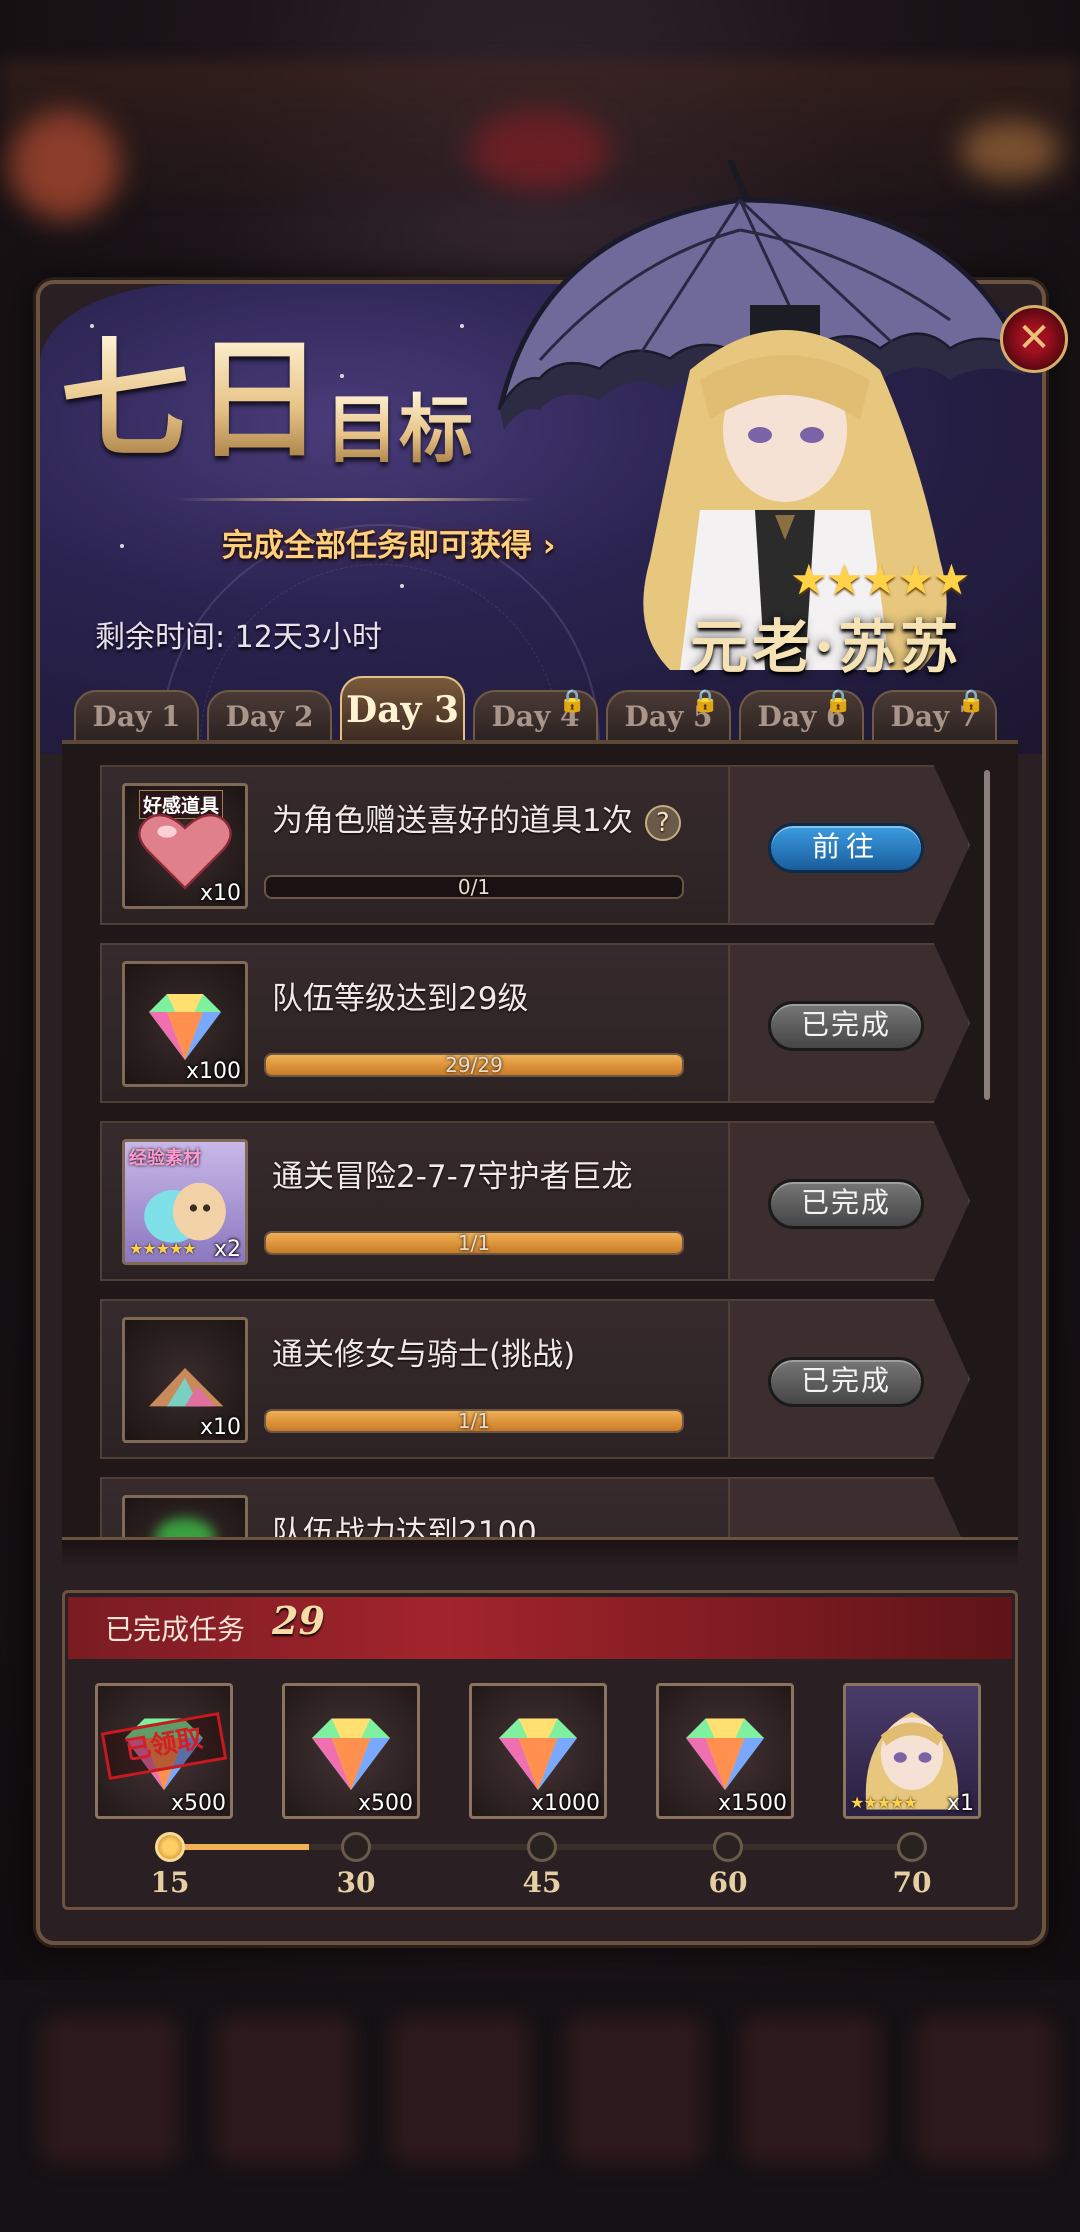 The height and width of the screenshot is (2232, 1080). I want to click on reward-item: x100, so click(185, 1024).